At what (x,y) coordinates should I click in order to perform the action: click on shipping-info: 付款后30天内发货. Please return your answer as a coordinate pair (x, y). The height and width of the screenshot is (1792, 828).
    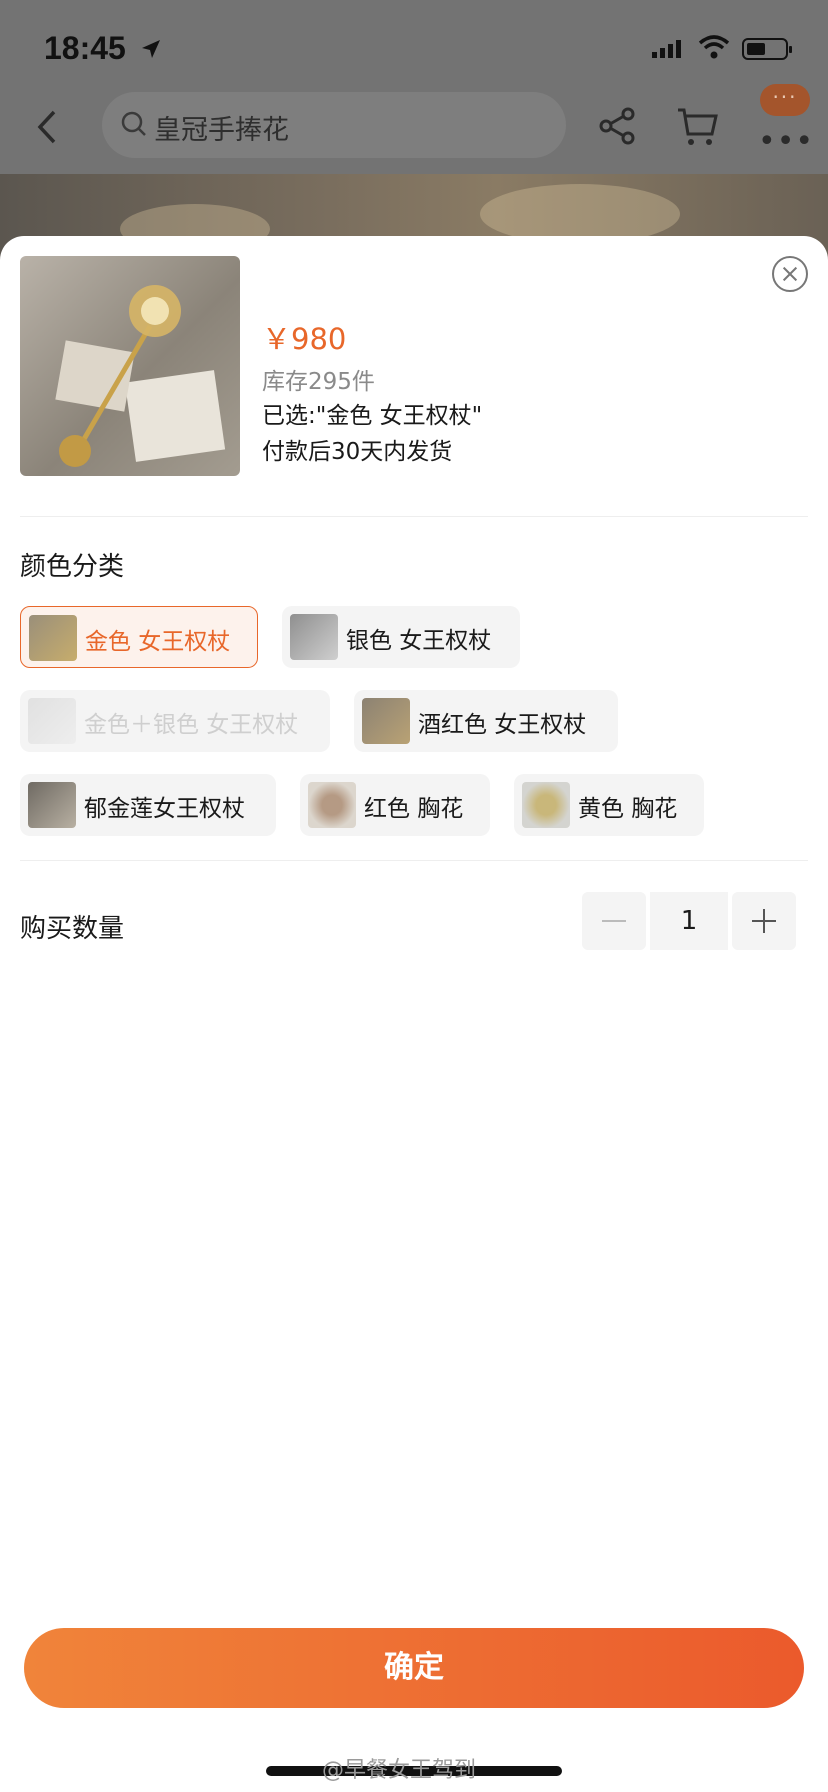
    Looking at the image, I should click on (357, 452).